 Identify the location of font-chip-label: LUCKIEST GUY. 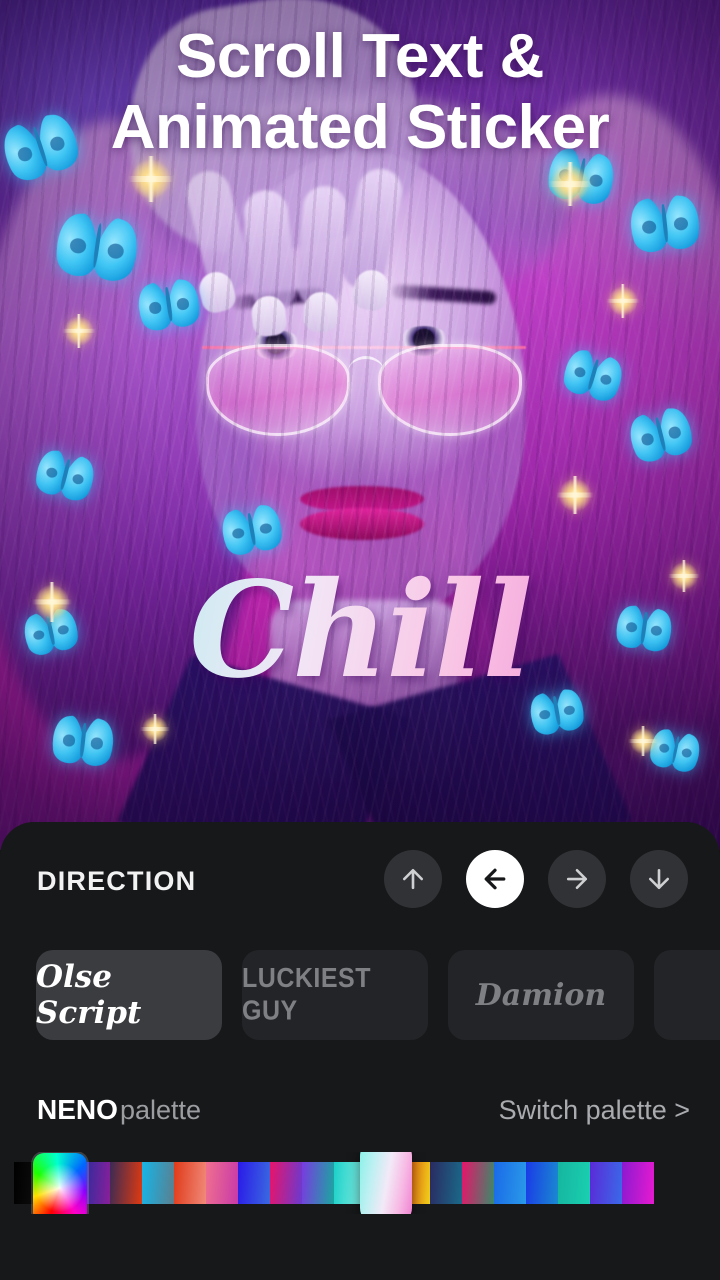
(306, 994).